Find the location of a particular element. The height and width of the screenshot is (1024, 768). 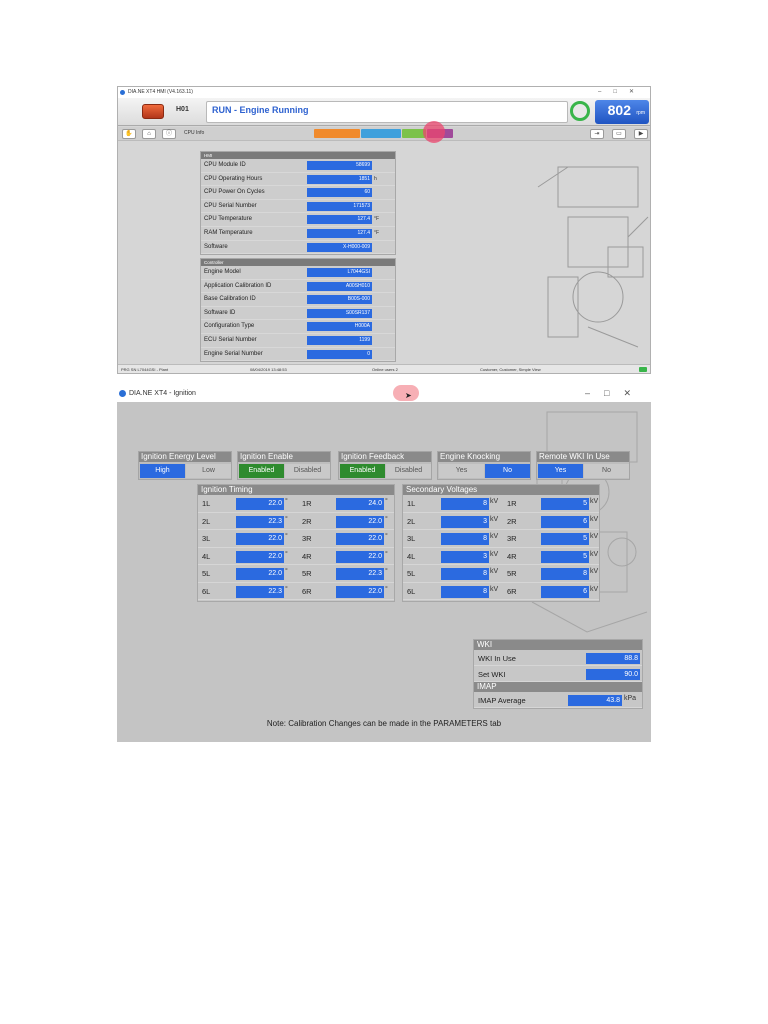

cylinder-left-value: 3 is located at coordinates (465, 521).